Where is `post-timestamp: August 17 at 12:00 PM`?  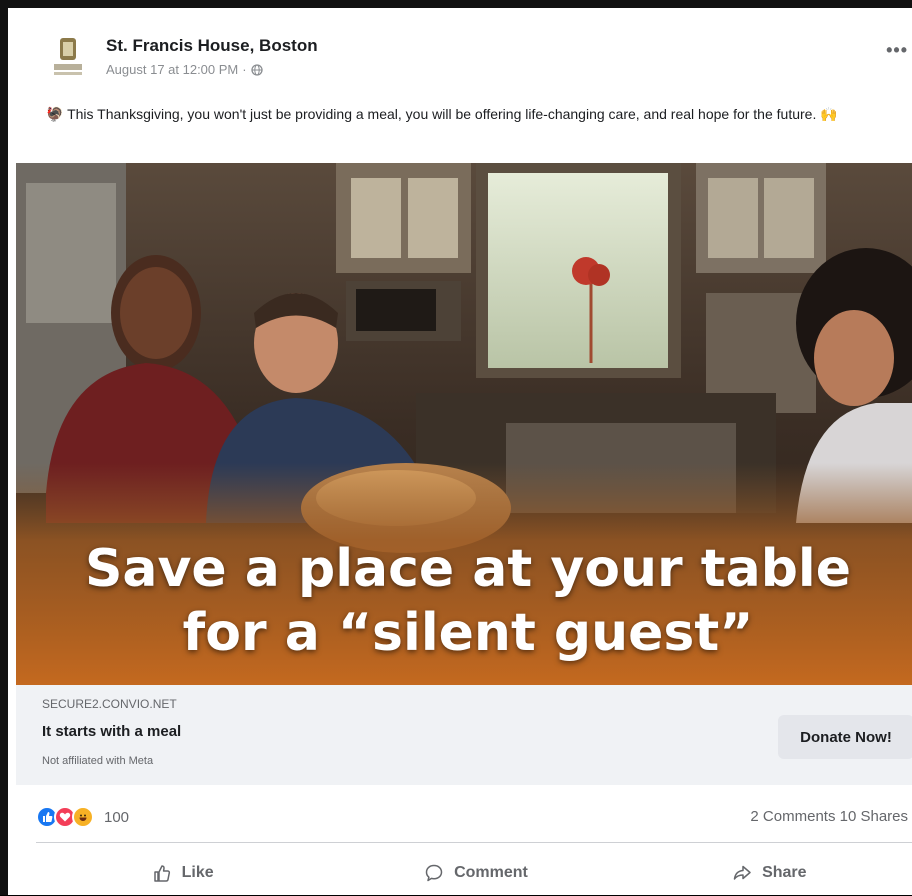 post-timestamp: August 17 at 12:00 PM is located at coordinates (172, 69).